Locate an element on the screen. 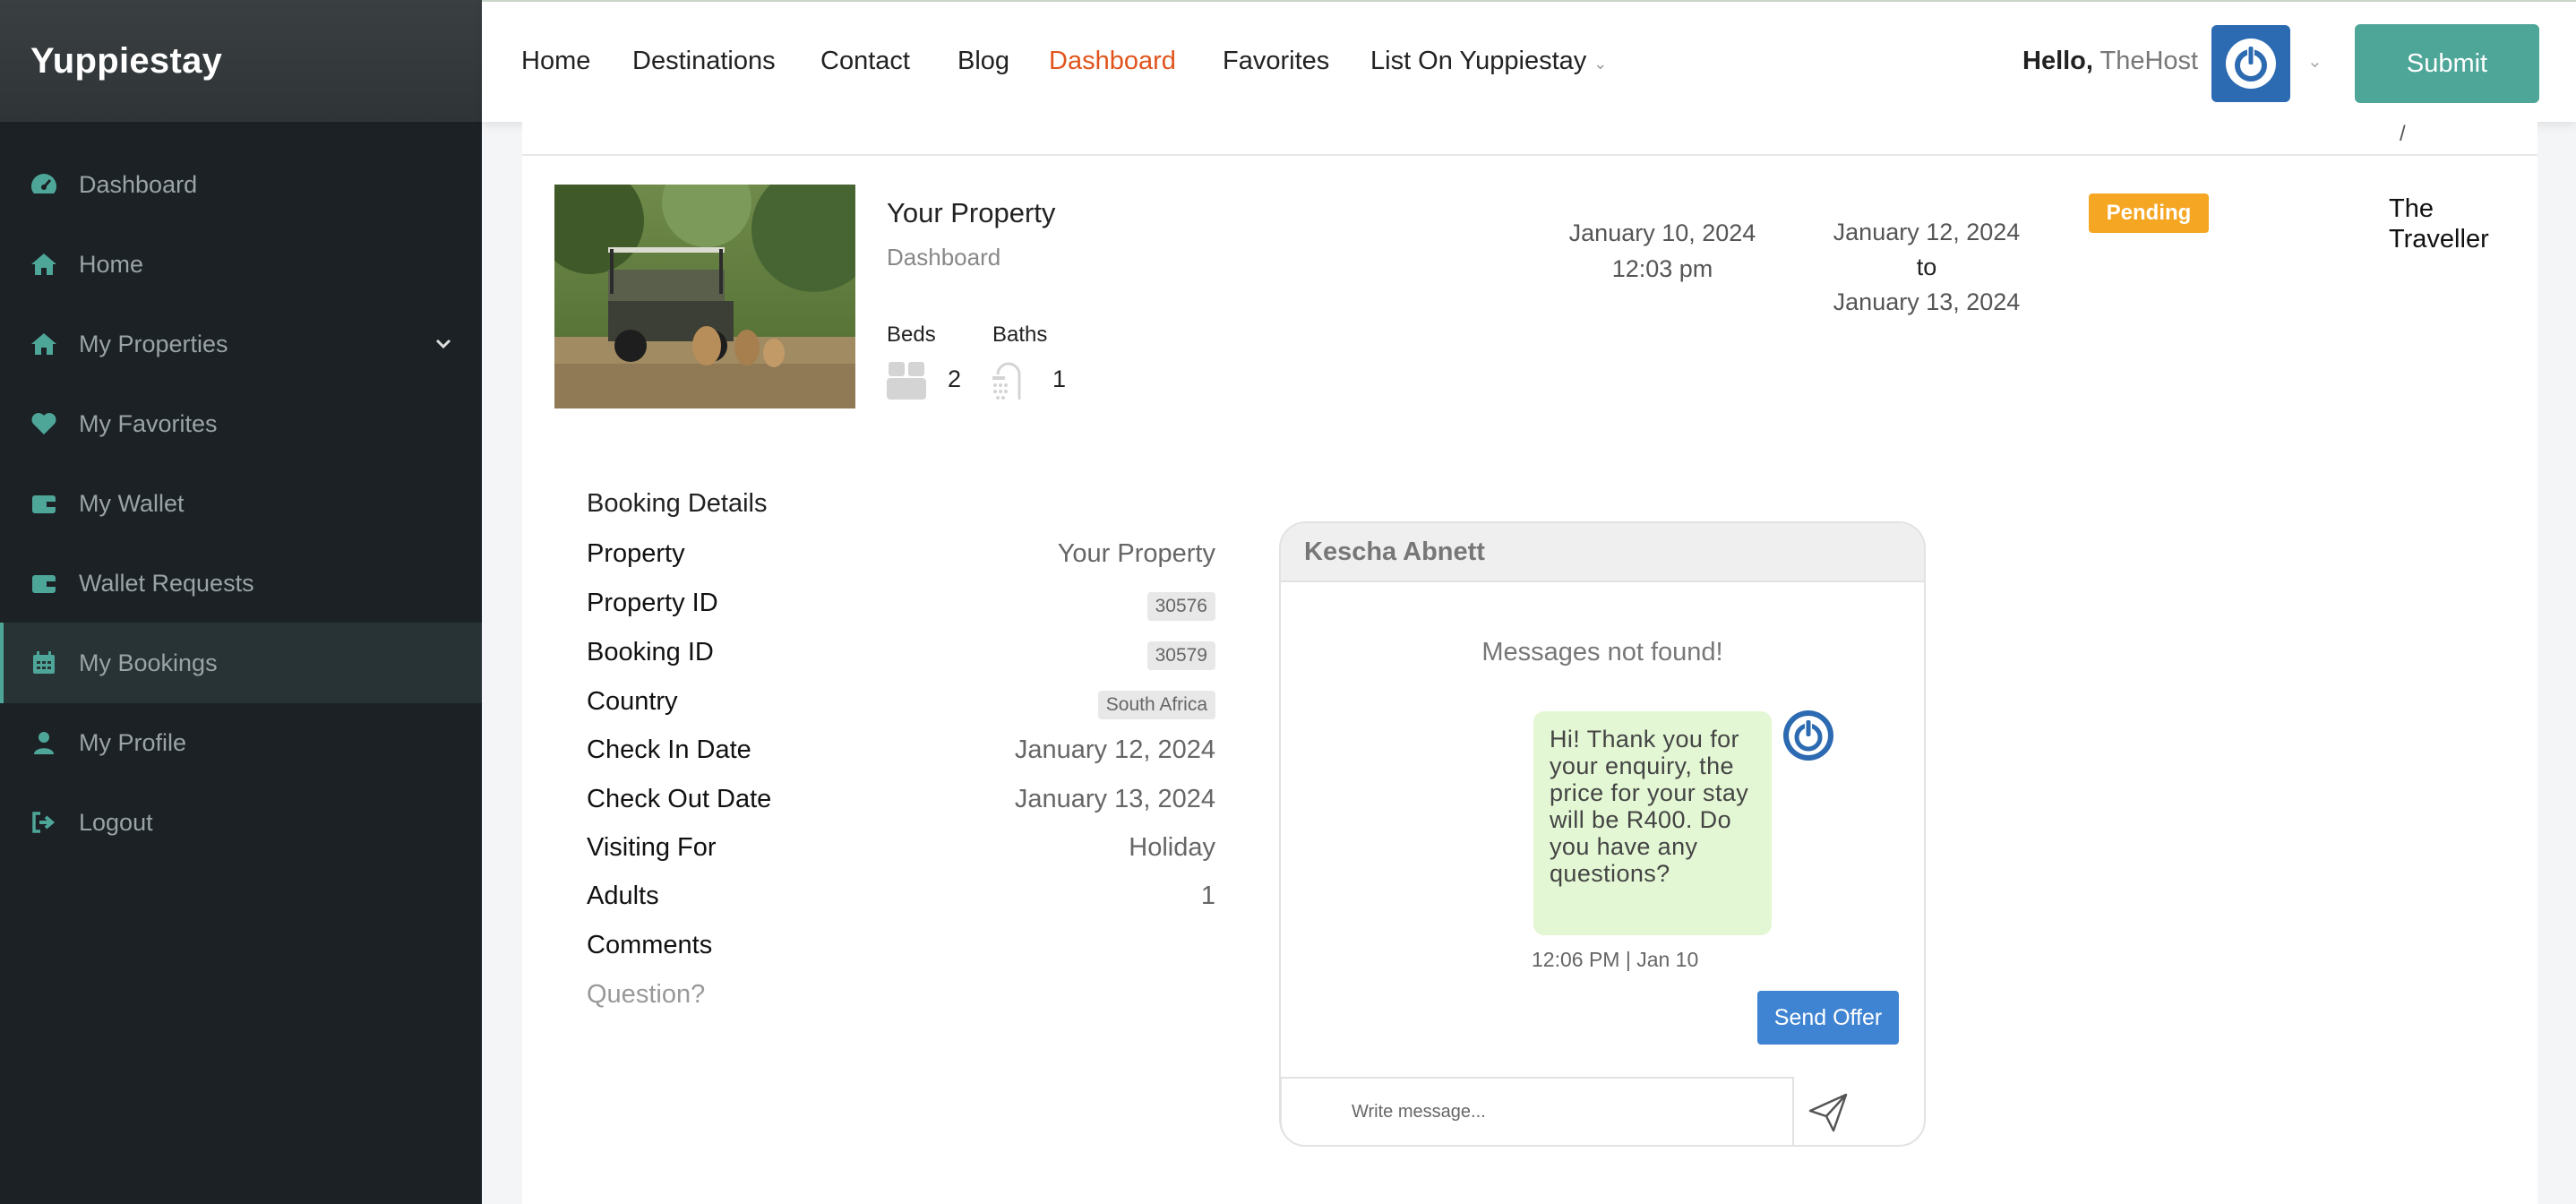 The height and width of the screenshot is (1204, 2576). user-greeting: Hello, TheHost is located at coordinates (2110, 61).